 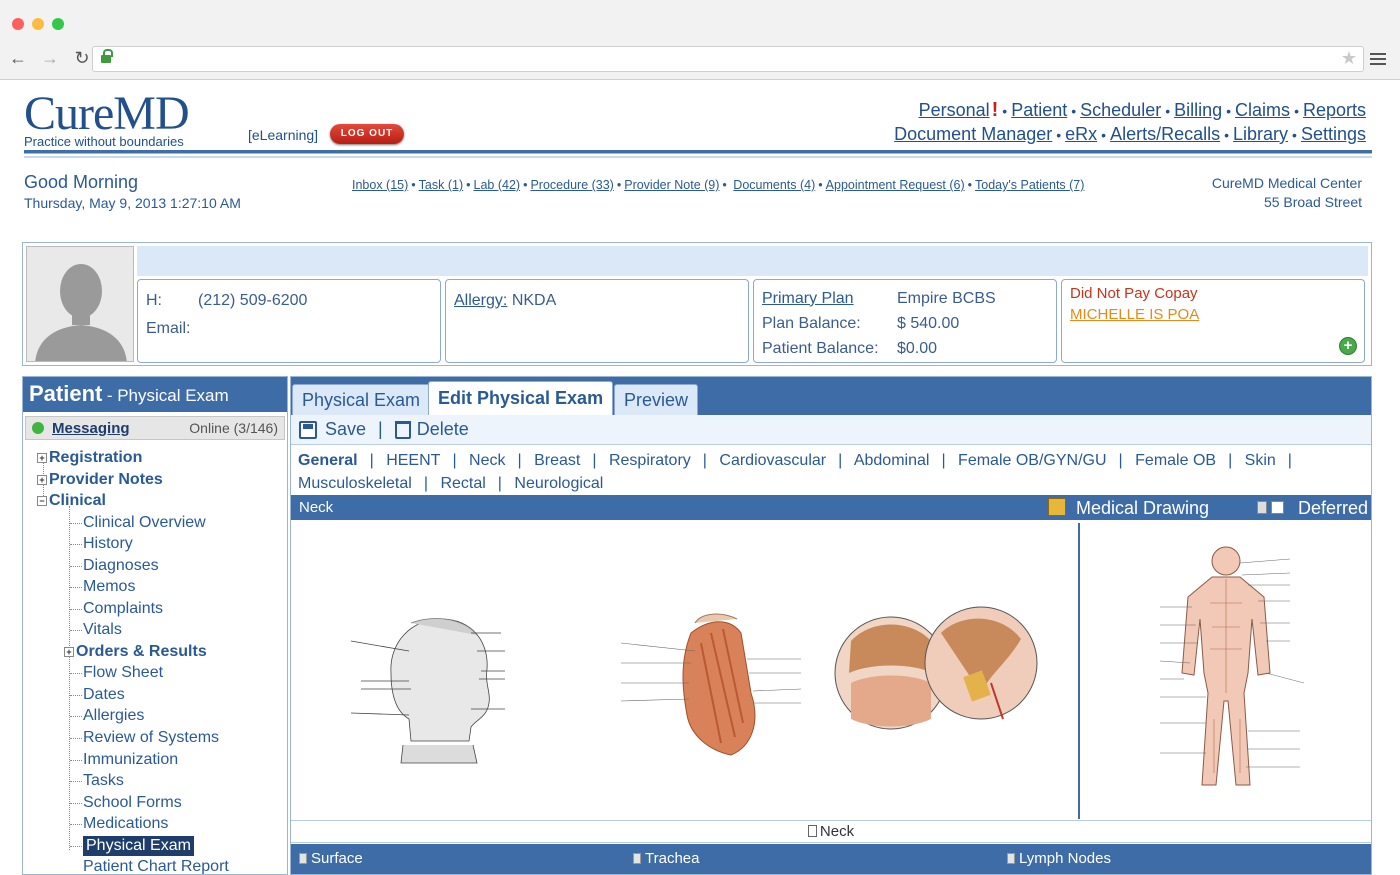 I want to click on forward-arrow-icon: →, so click(x=50, y=58).